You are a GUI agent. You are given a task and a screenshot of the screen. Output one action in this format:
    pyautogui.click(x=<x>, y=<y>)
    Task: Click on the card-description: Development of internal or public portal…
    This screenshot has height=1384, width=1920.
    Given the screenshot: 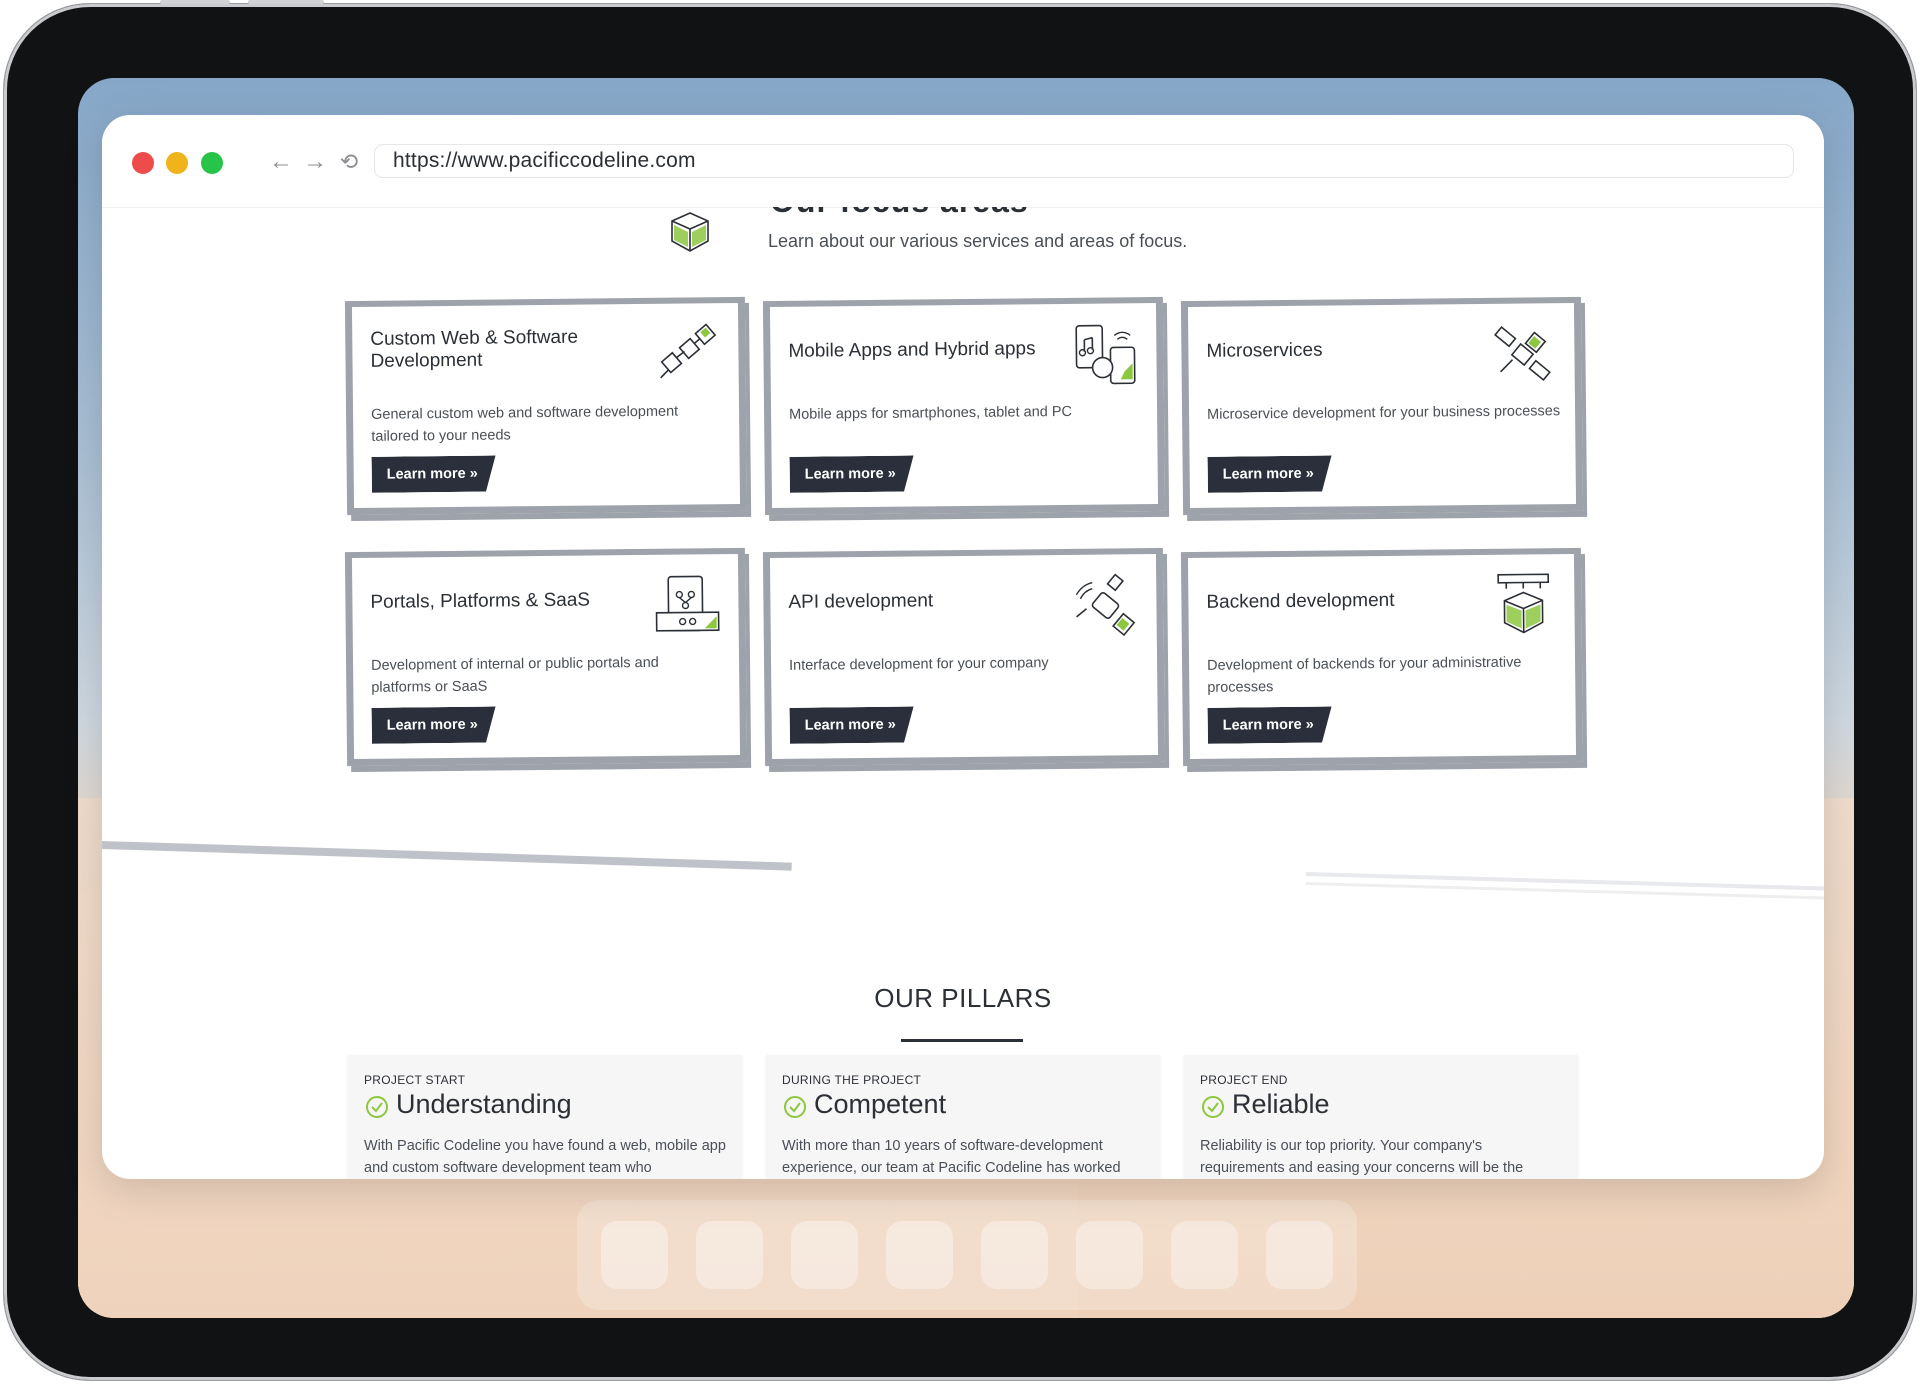 What is the action you would take?
    pyautogui.click(x=514, y=675)
    